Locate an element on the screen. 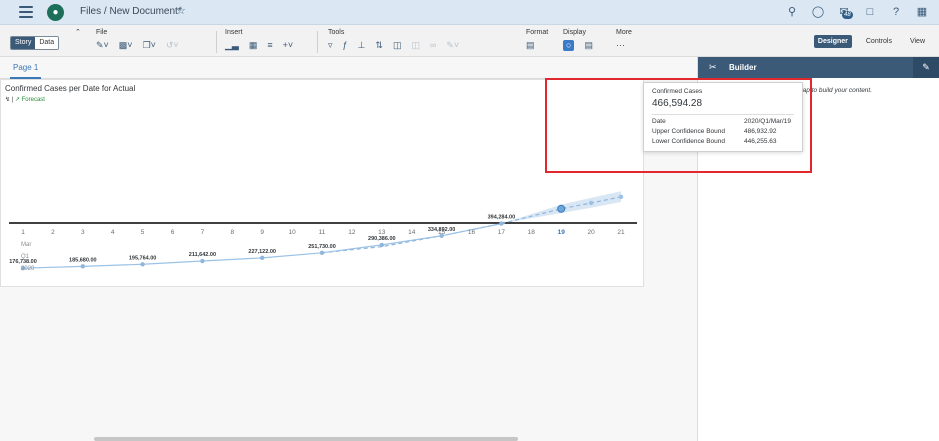 This screenshot has height=441, width=939. add-icon: +˅ is located at coordinates (288, 45).